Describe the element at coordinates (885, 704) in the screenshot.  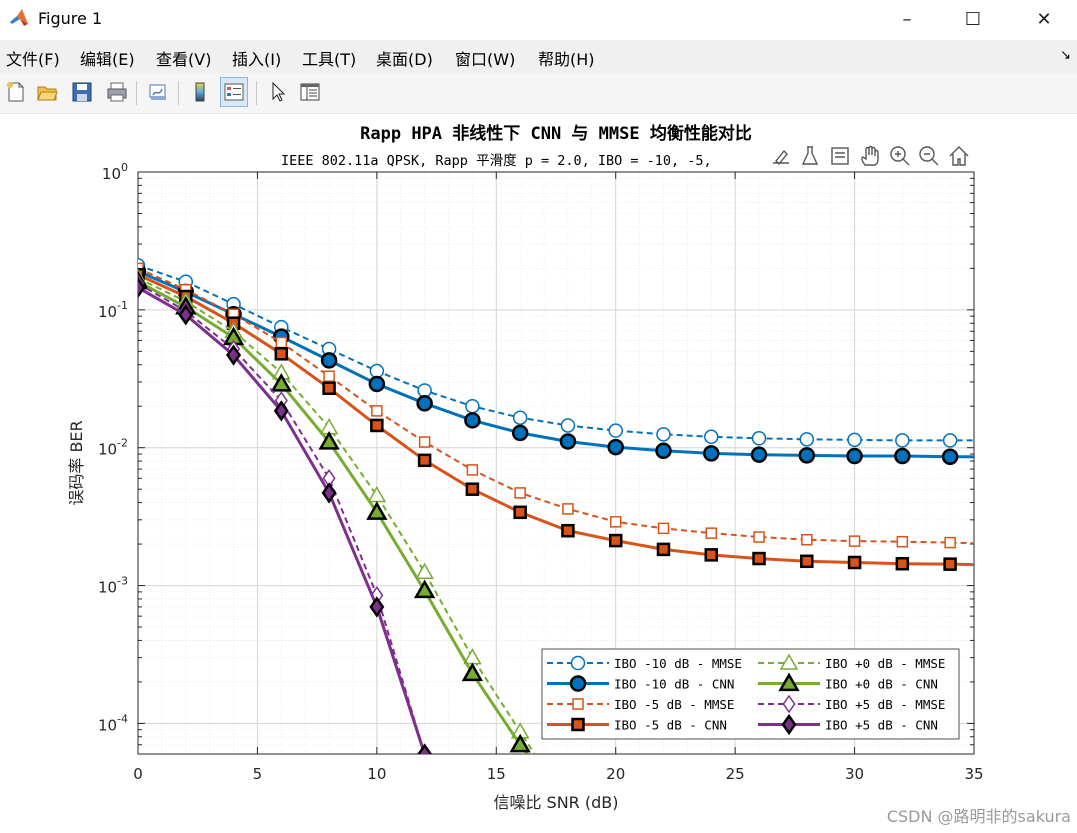
I see `legend-label: IBO +5 dB - MMSE` at that location.